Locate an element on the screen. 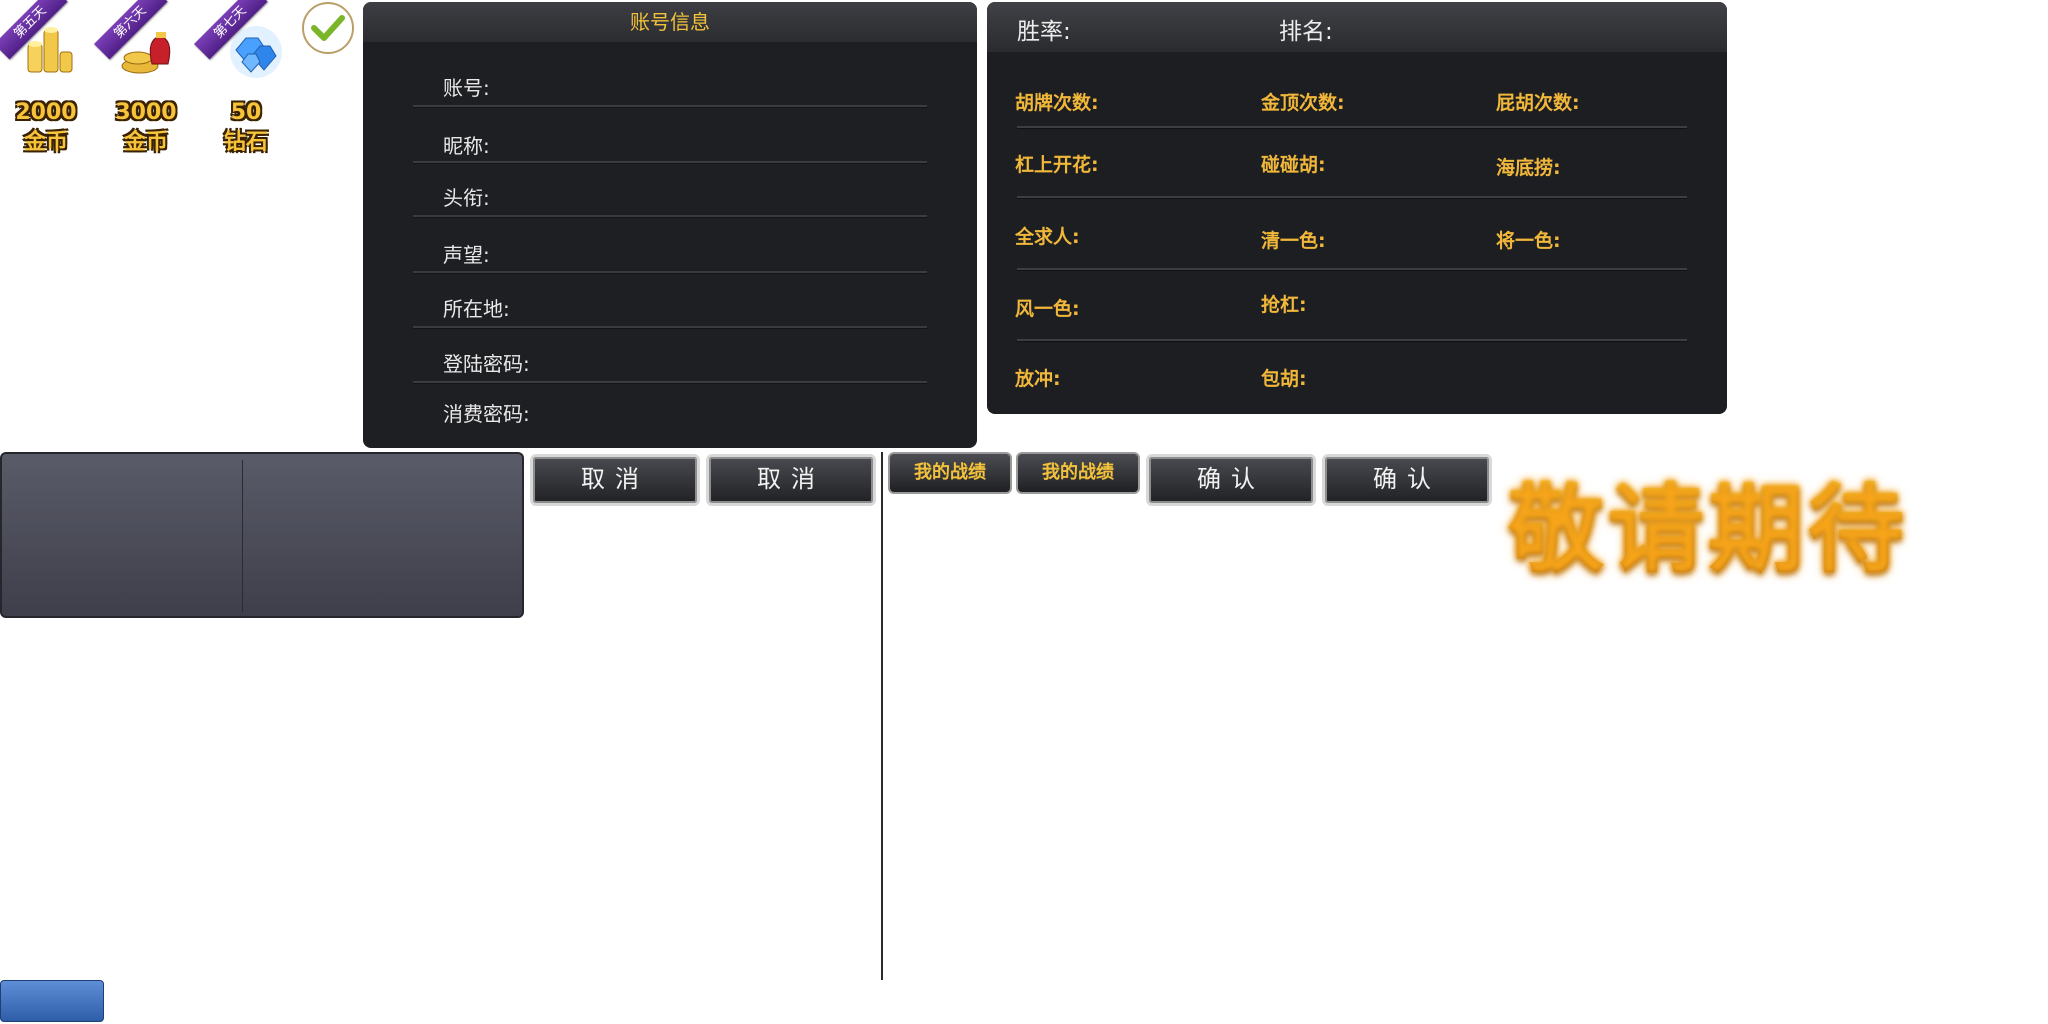 Image resolution: width=2048 pixels, height=1024 pixels. payment-password-field: 消费密码: is located at coordinates (486, 414).